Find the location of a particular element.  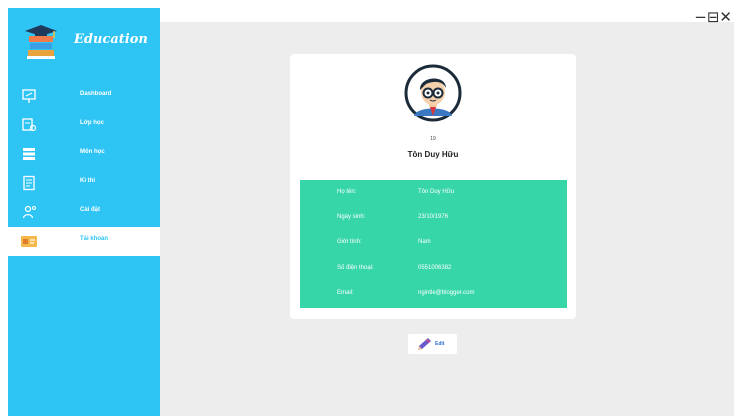

minimize-button: − is located at coordinates (700, 17).